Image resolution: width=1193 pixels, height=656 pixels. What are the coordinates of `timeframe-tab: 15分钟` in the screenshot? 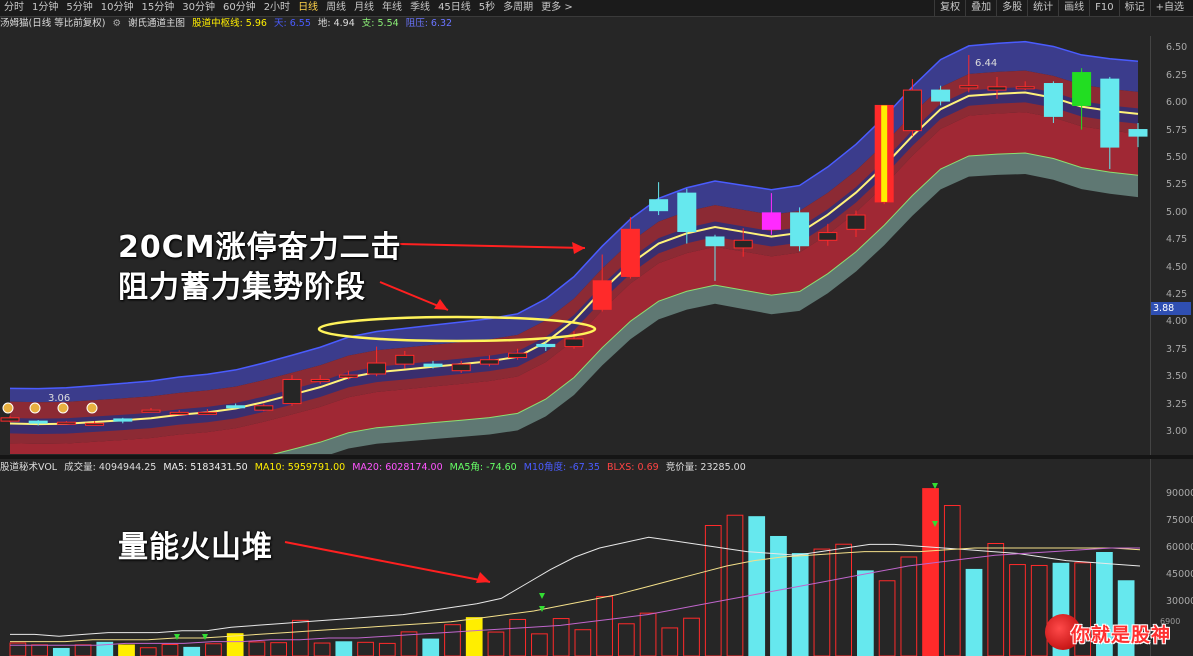 It's located at (157, 8).